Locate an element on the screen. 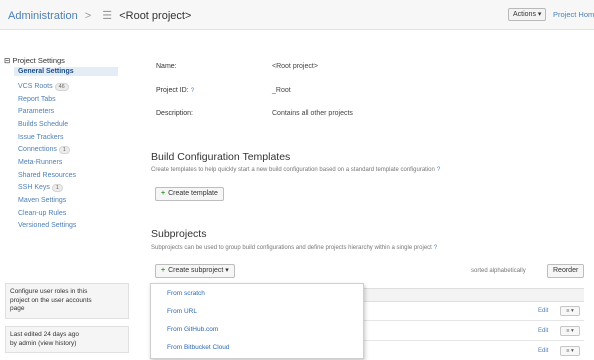 This screenshot has height=360, width=594. sidebar-item-shared-resources: Shared Resources is located at coordinates (47, 175).